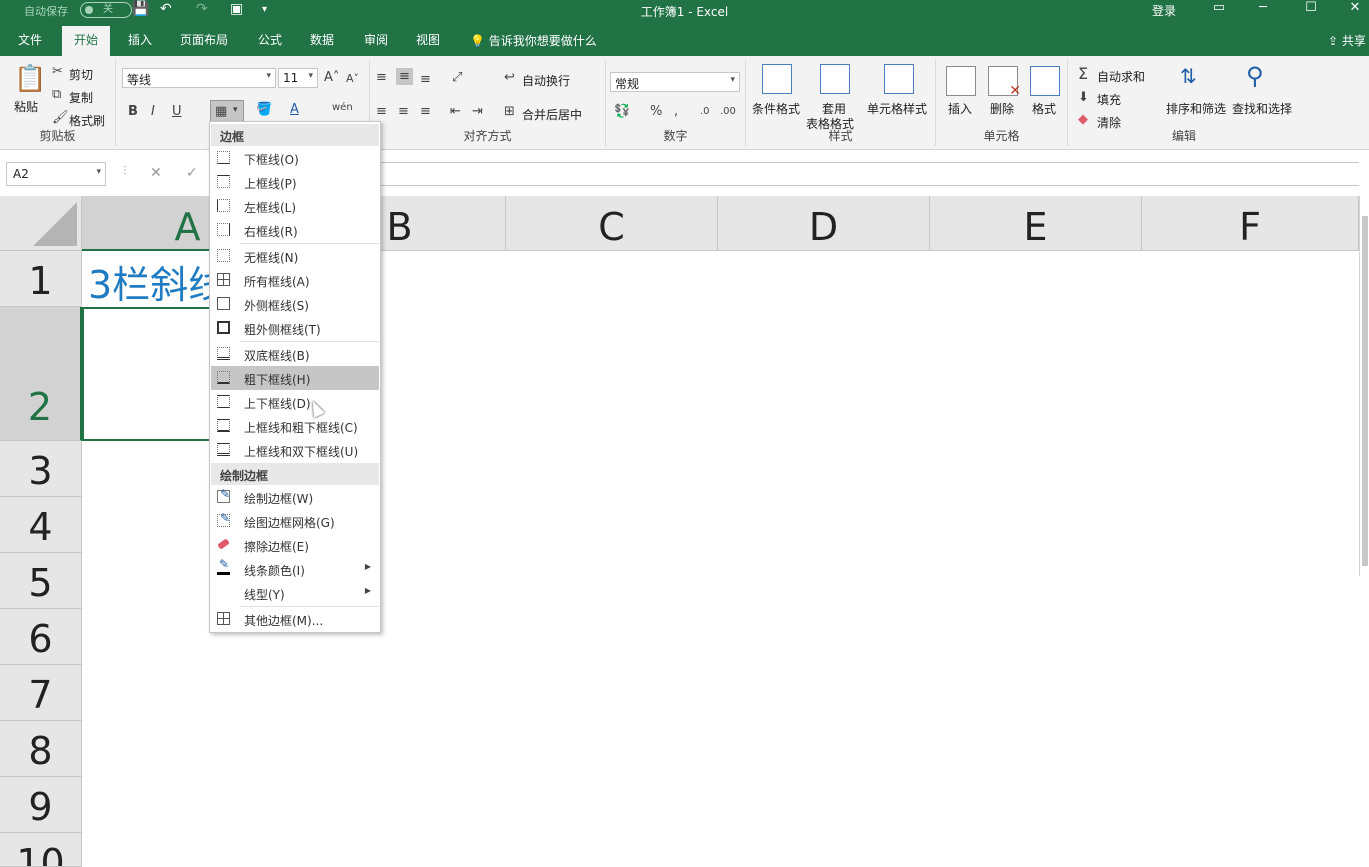 This screenshot has height=867, width=1369. What do you see at coordinates (1262, 108) in the screenshot?
I see `find-select-button: 查找和选择` at bounding box center [1262, 108].